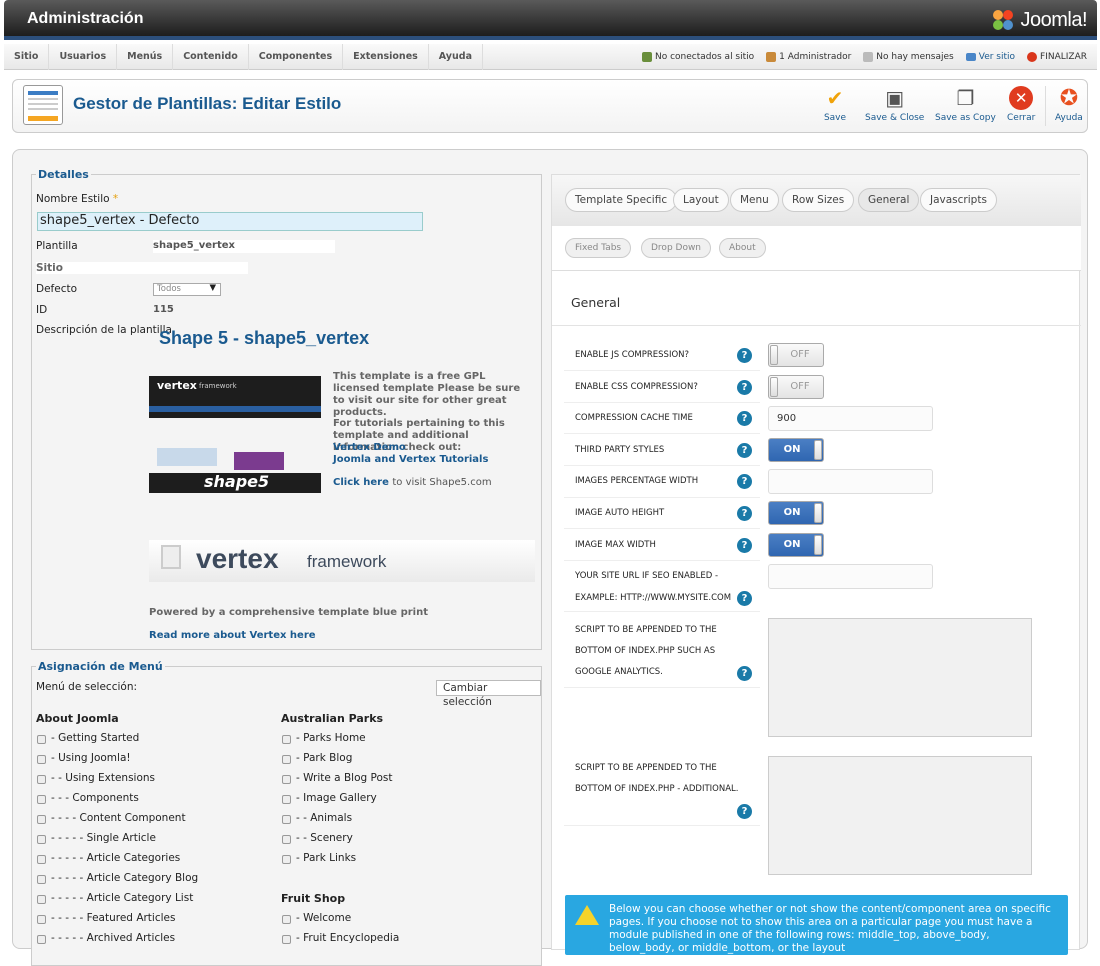 The height and width of the screenshot is (966, 1100). Describe the element at coordinates (171, 557) in the screenshot. I see `vertex-logo-icon` at that location.